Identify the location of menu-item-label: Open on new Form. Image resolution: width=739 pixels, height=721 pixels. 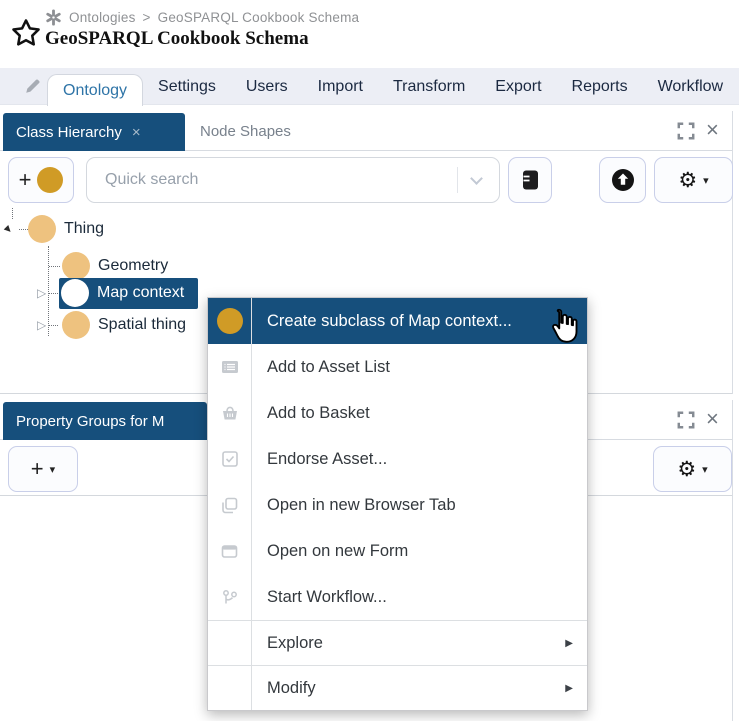
(338, 550).